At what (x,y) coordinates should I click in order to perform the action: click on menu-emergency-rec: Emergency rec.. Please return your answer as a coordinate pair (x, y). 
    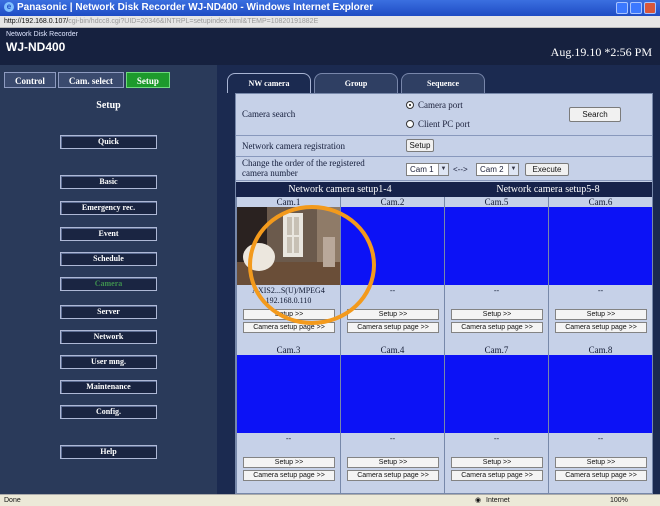
    Looking at the image, I should click on (108, 208).